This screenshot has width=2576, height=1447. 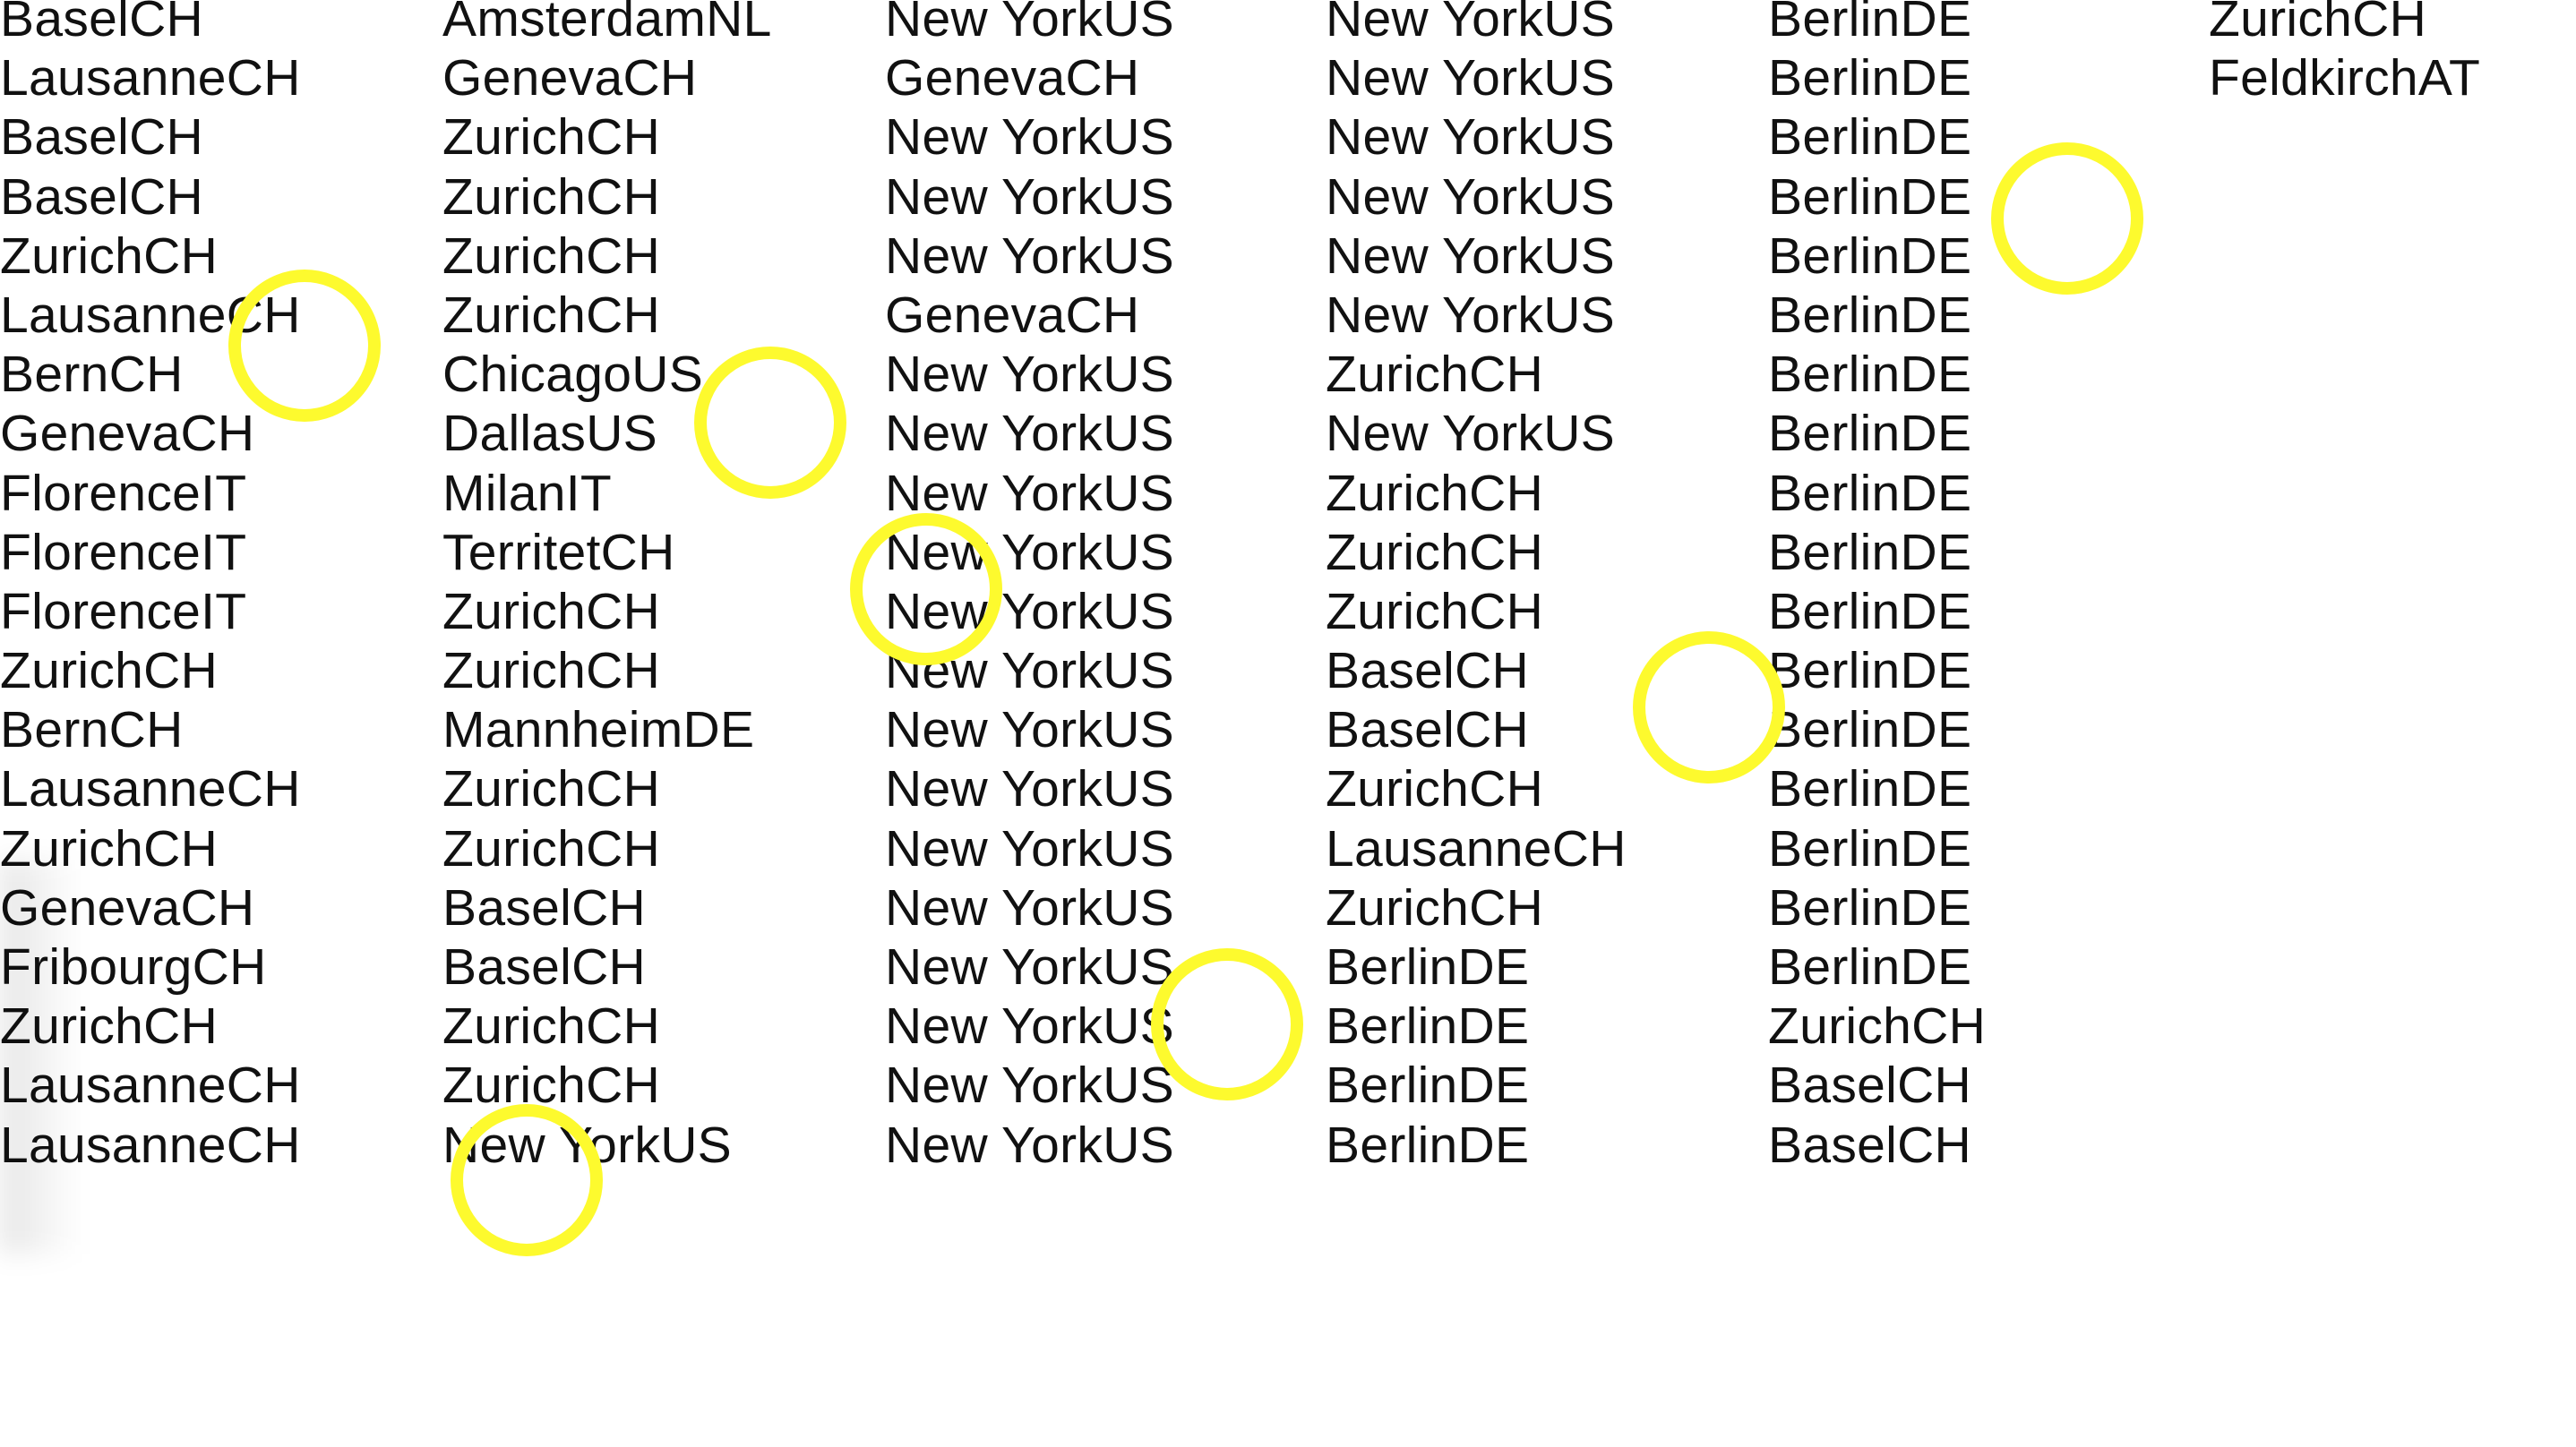 I want to click on grid-cell: LausanneCH, so click(x=150, y=1145).